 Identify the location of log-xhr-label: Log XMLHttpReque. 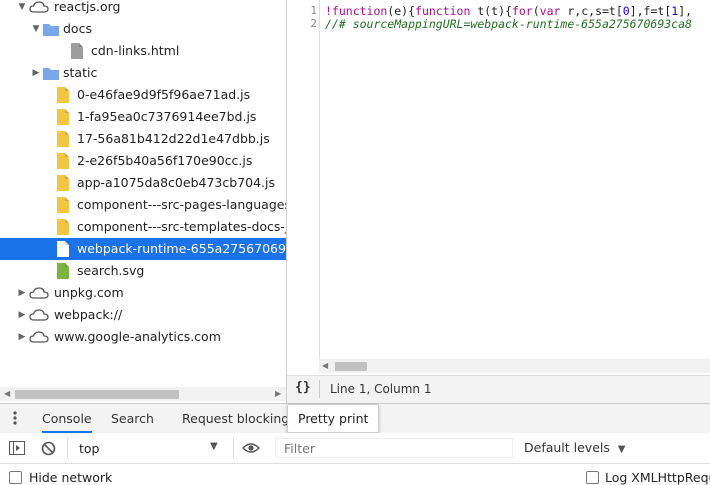
(657, 477).